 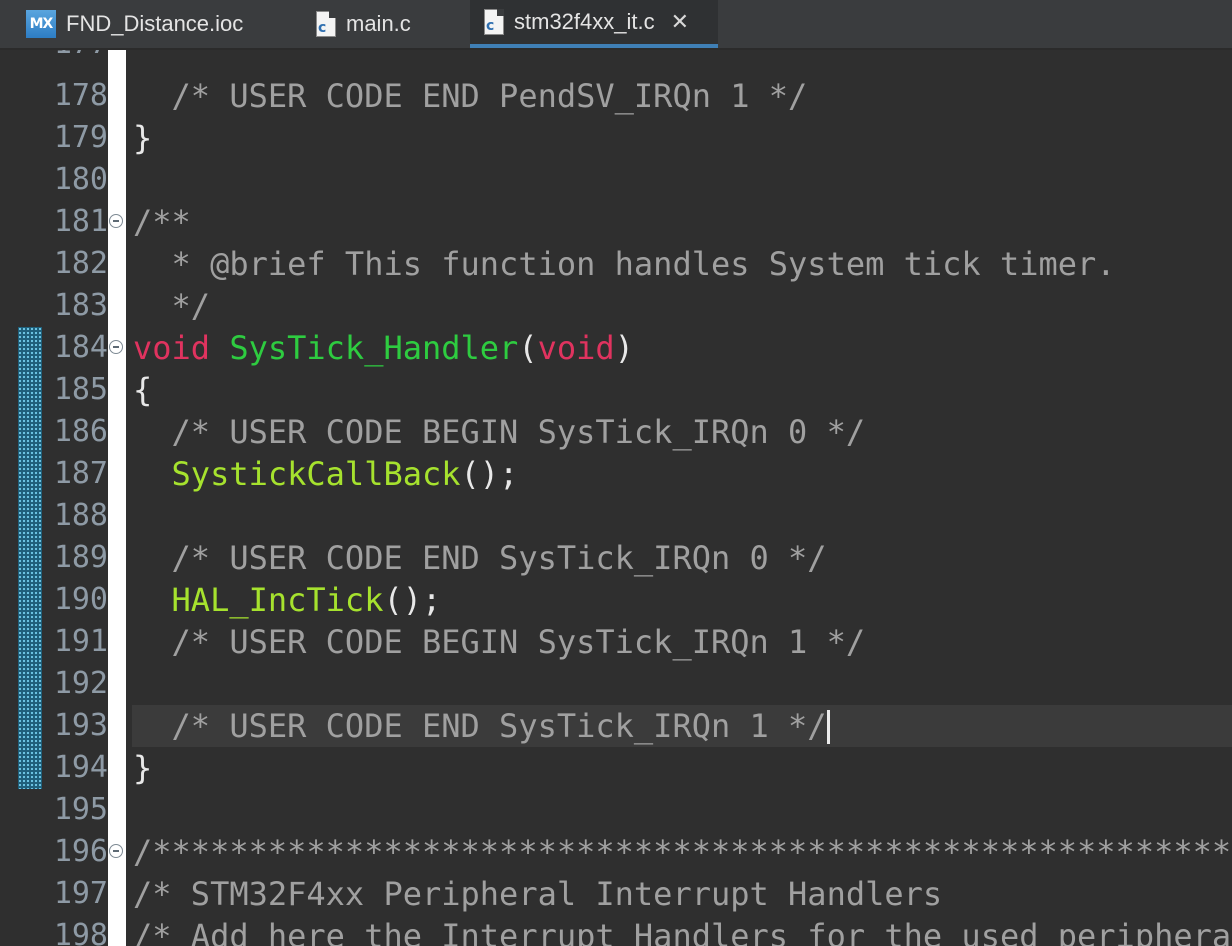 I want to click on code-token-func-decl: SysTick_Handler, so click(x=374, y=348).